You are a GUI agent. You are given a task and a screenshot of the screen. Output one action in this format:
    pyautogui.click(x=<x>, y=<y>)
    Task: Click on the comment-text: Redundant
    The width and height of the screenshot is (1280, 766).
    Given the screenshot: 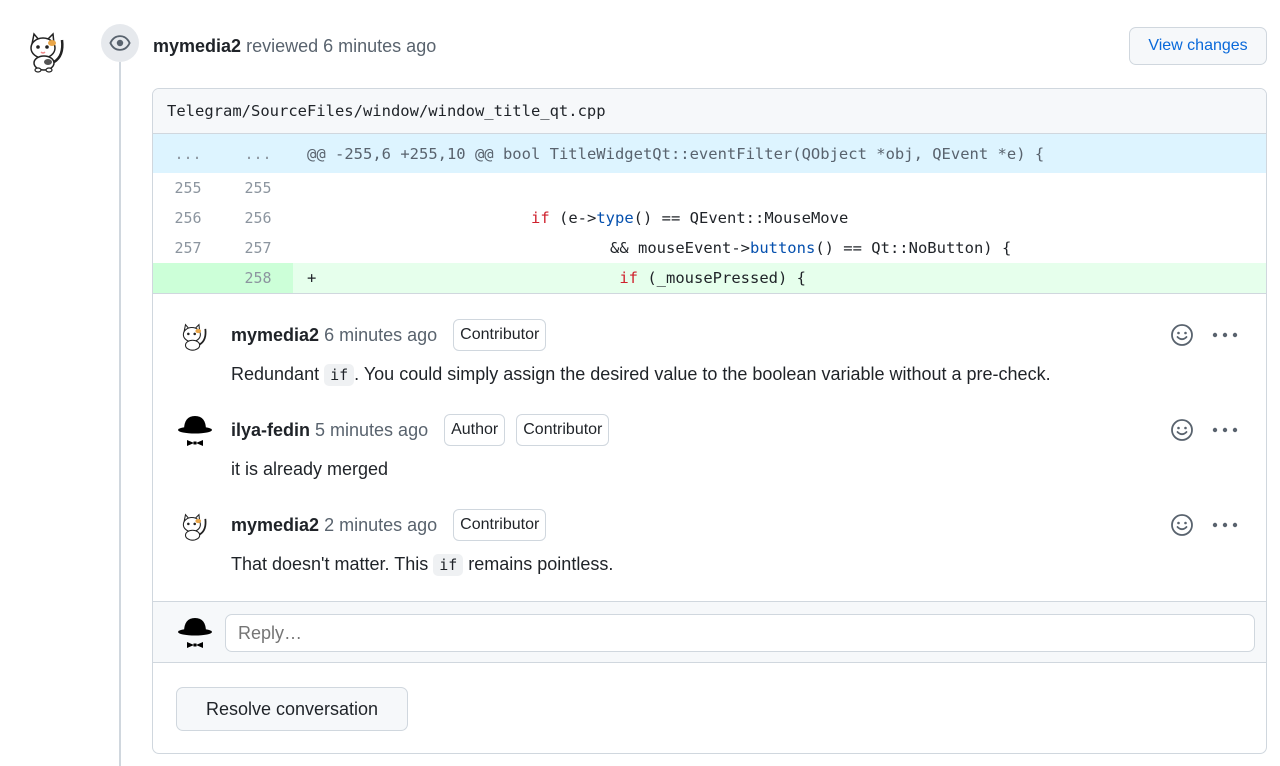 What is the action you would take?
    pyautogui.click(x=278, y=374)
    